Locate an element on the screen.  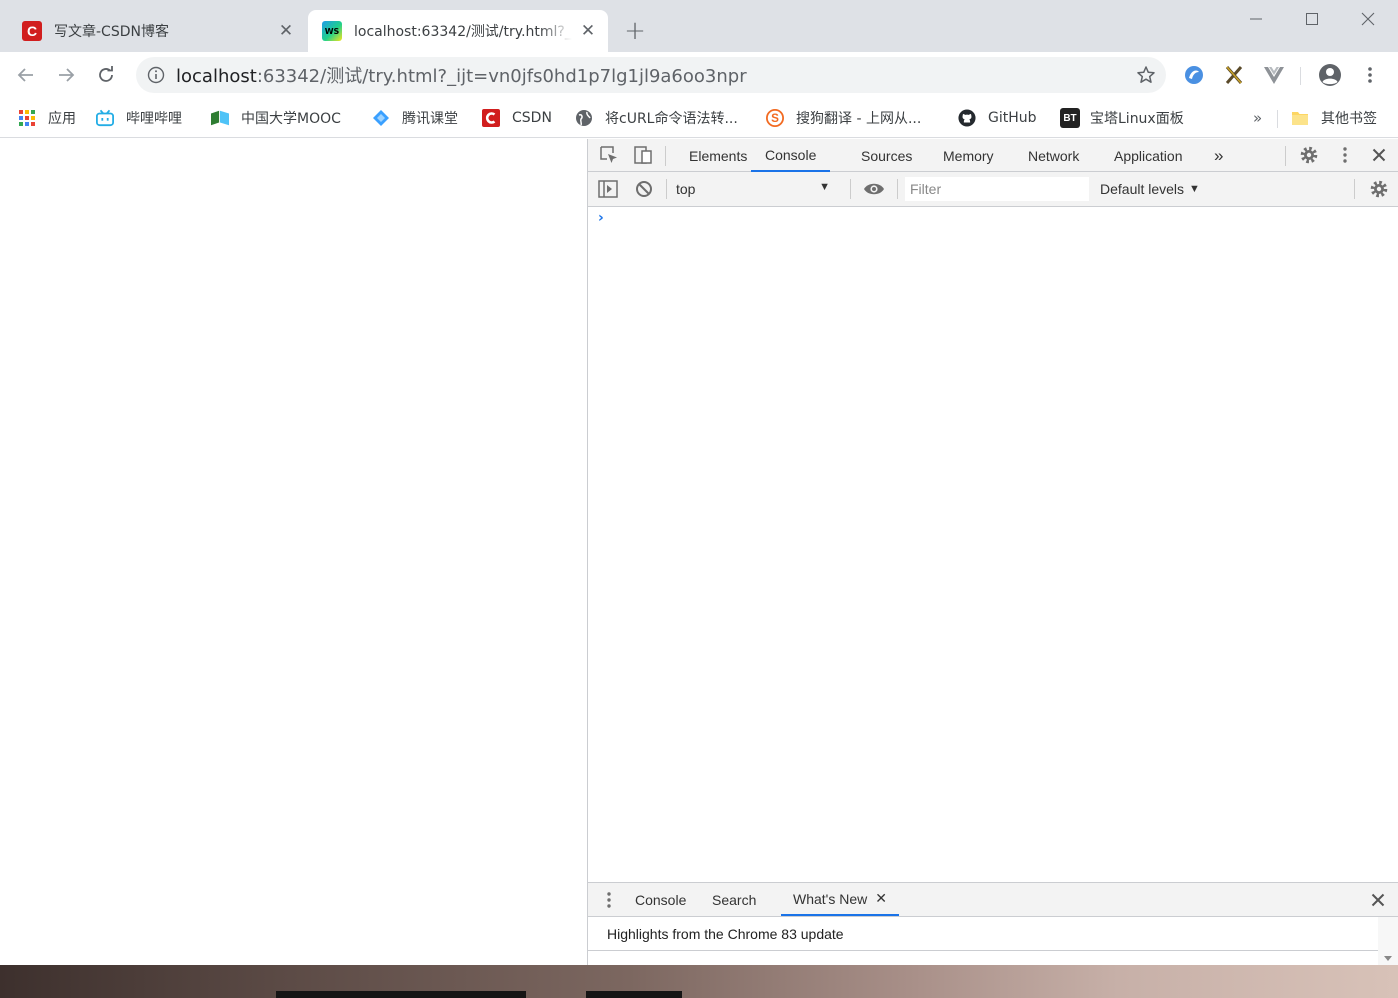
bookmark-apps: 应用 is located at coordinates (47, 118).